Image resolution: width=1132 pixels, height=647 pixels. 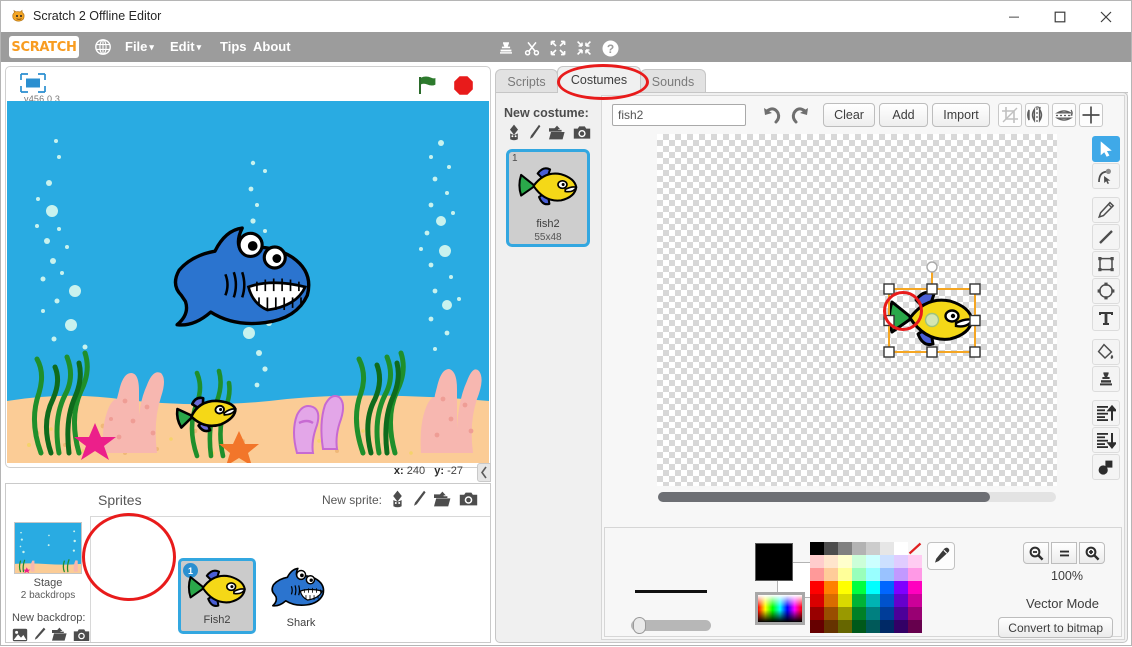 I want to click on upload-sprite-icon, so click(x=442, y=502).